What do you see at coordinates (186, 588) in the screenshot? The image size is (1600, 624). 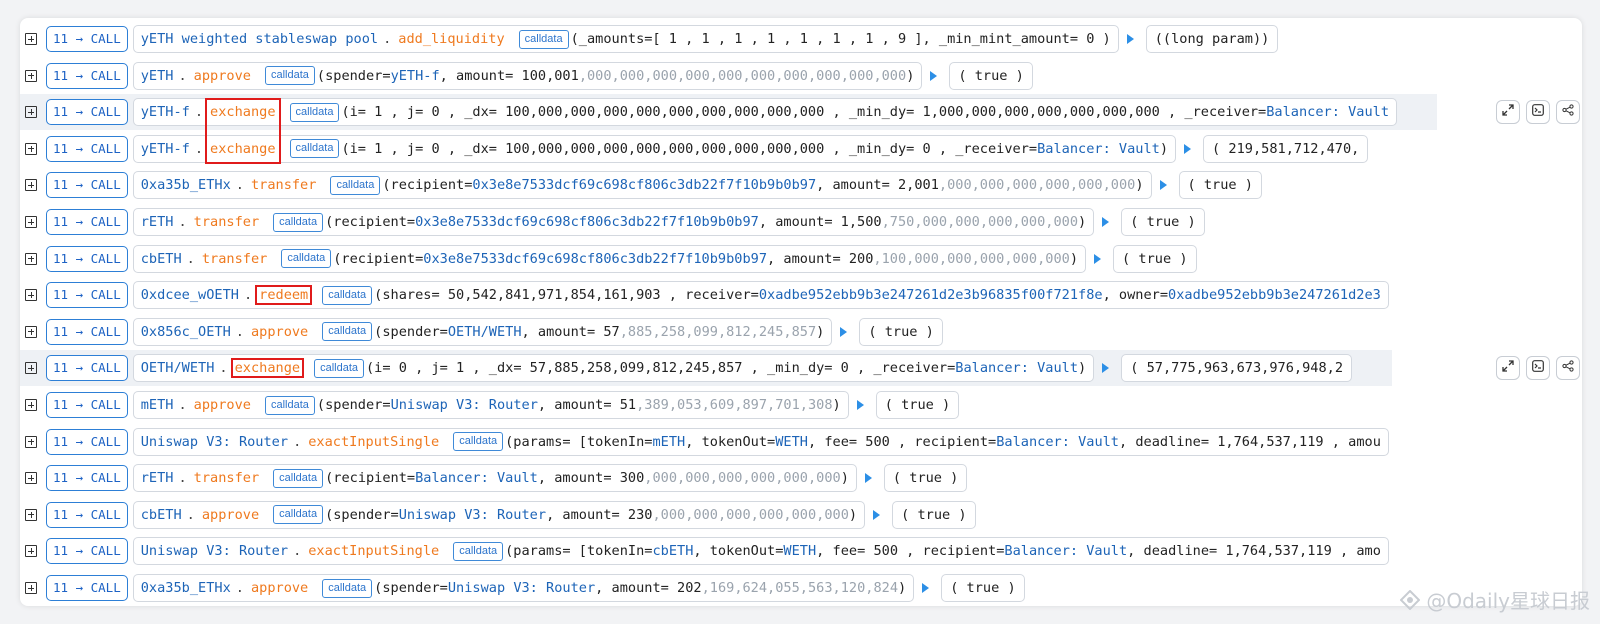 I see `contract-name: 0xa35b_ETHx` at bounding box center [186, 588].